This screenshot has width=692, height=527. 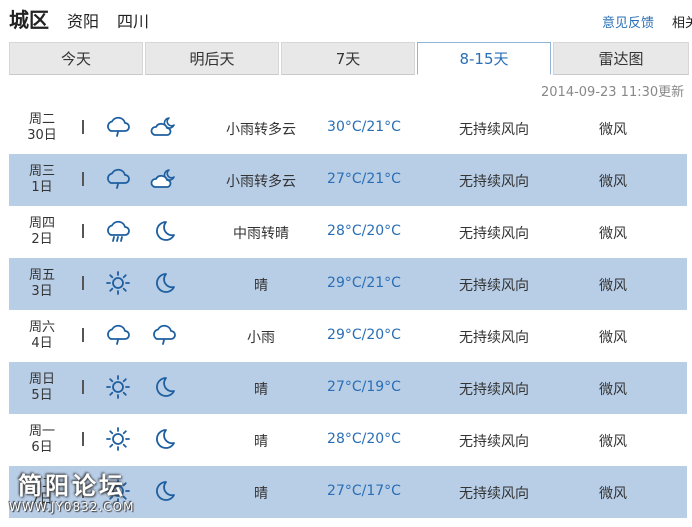 What do you see at coordinates (41, 171) in the screenshot?
I see `weekday: 周三` at bounding box center [41, 171].